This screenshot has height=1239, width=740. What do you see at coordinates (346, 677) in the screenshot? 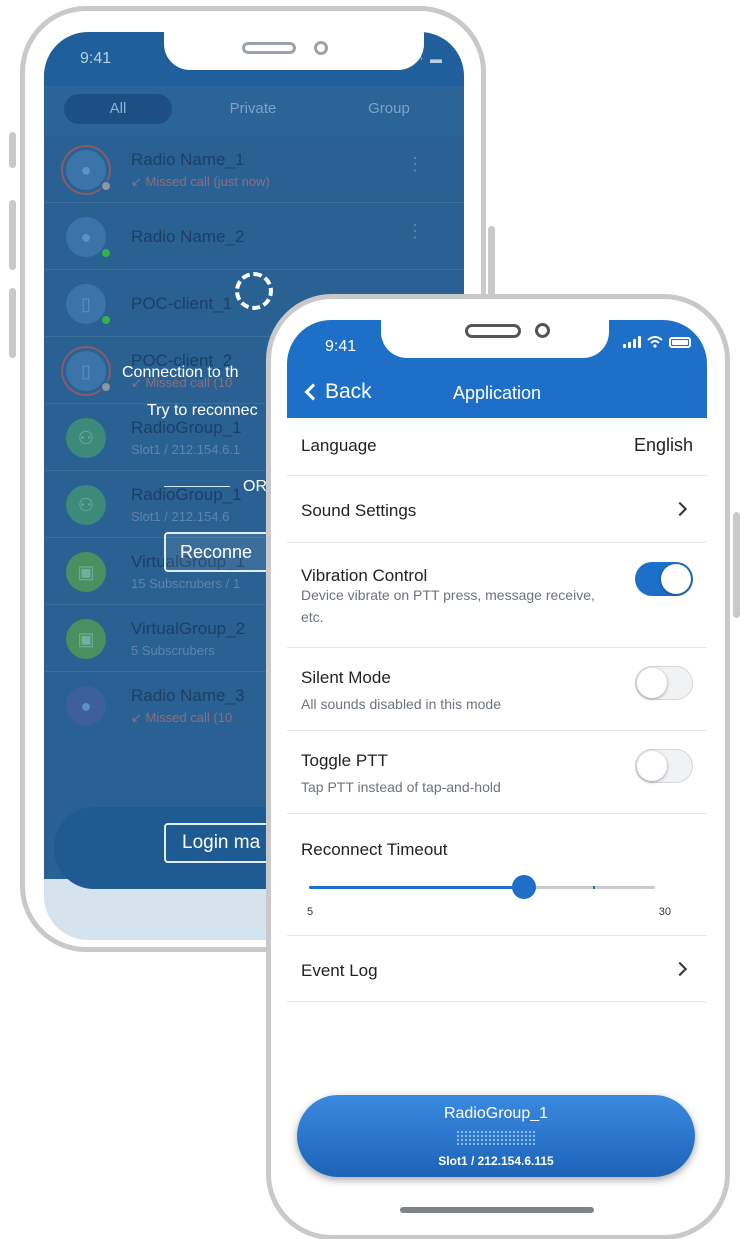
I see `silent-mode-label: Silent Mode` at bounding box center [346, 677].